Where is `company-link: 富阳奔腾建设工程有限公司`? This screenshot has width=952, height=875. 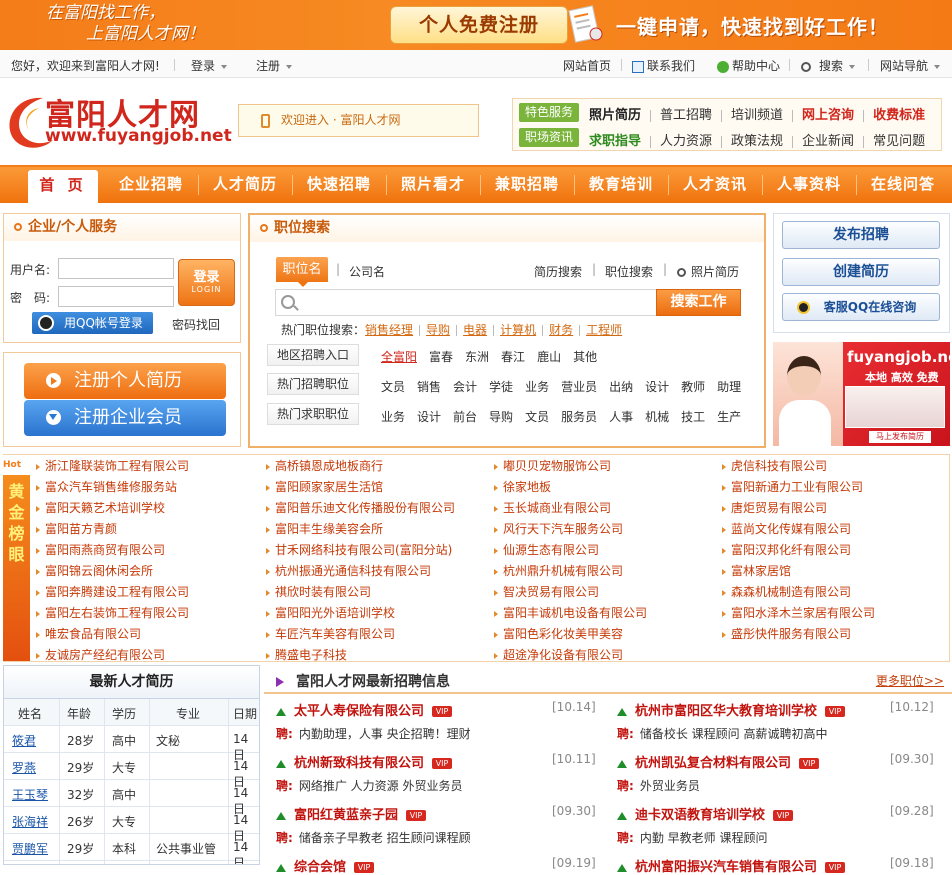
company-link: 富阳奔腾建设工程有限公司 is located at coordinates (112, 591).